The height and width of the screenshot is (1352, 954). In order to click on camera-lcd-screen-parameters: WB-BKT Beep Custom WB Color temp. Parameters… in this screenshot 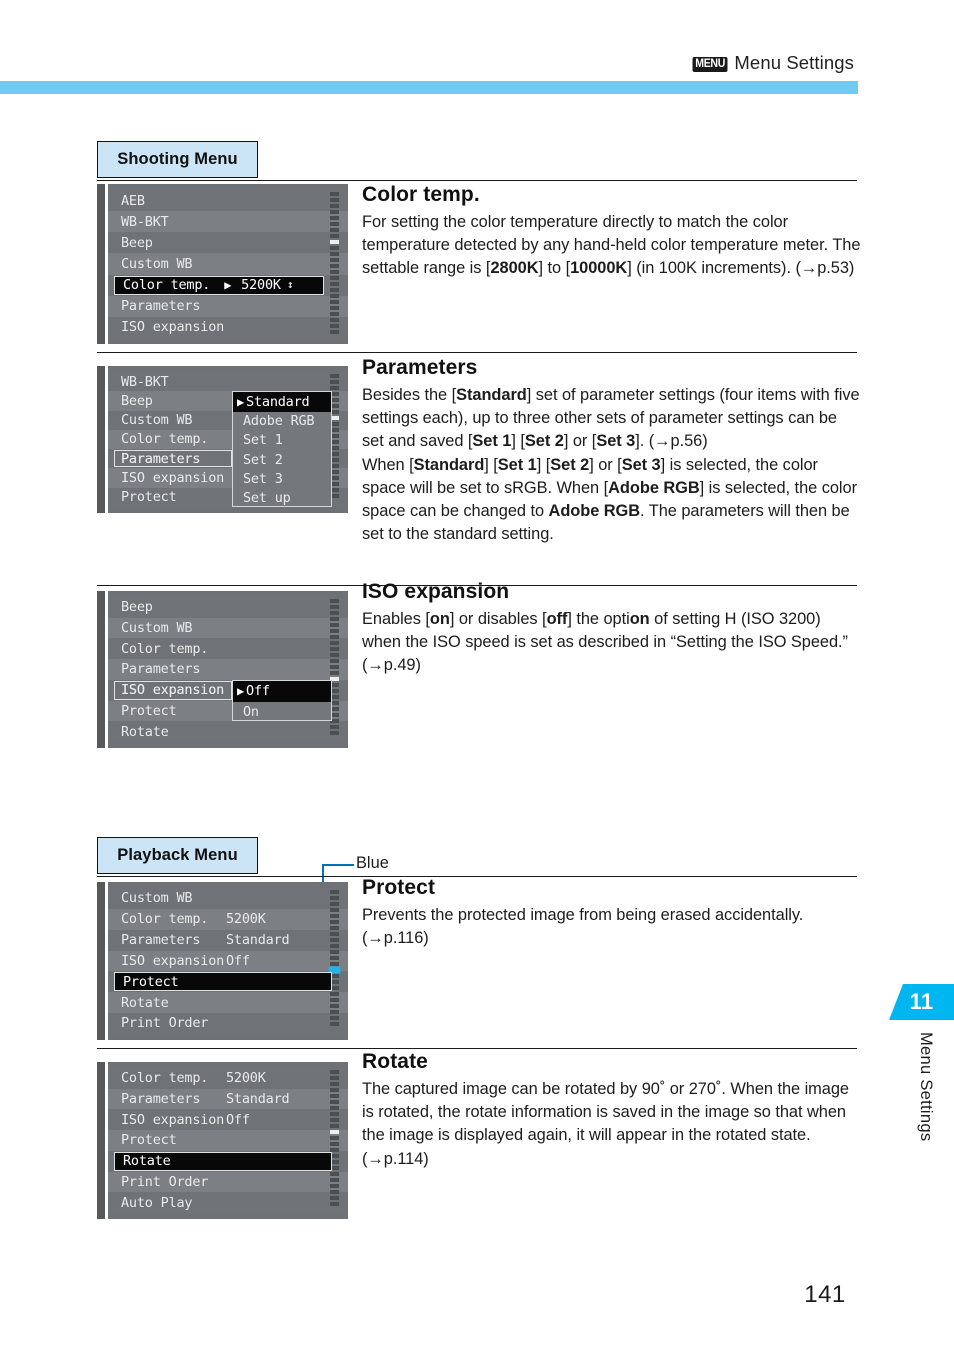, I will do `click(228, 439)`.